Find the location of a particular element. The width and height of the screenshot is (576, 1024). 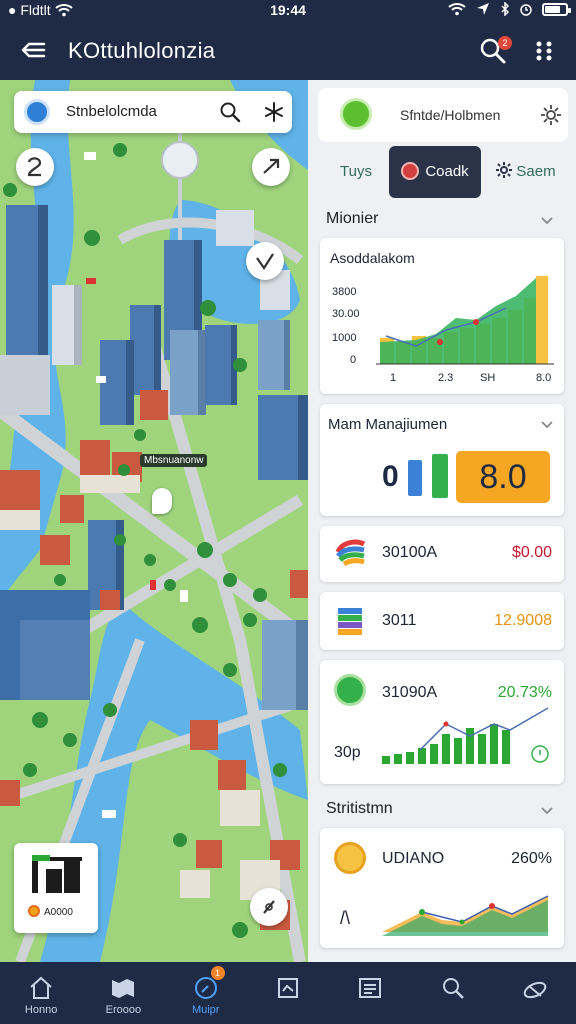

number-two-icon is located at coordinates (34, 167).